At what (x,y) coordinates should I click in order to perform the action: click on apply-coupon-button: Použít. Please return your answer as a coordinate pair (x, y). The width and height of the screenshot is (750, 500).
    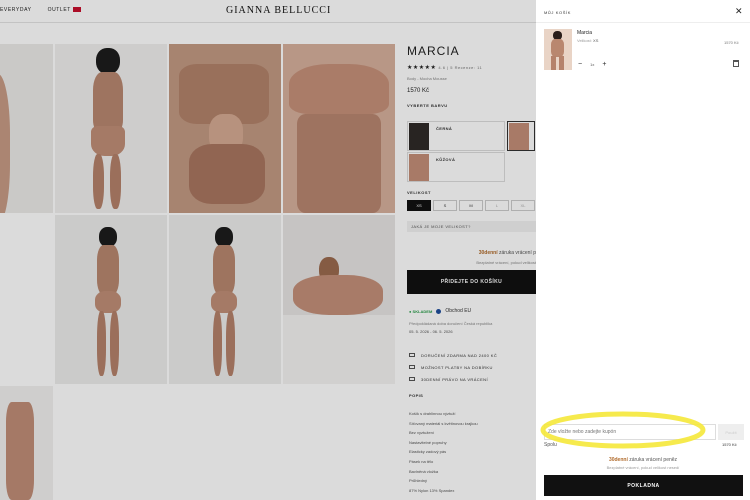
    Looking at the image, I should click on (731, 432).